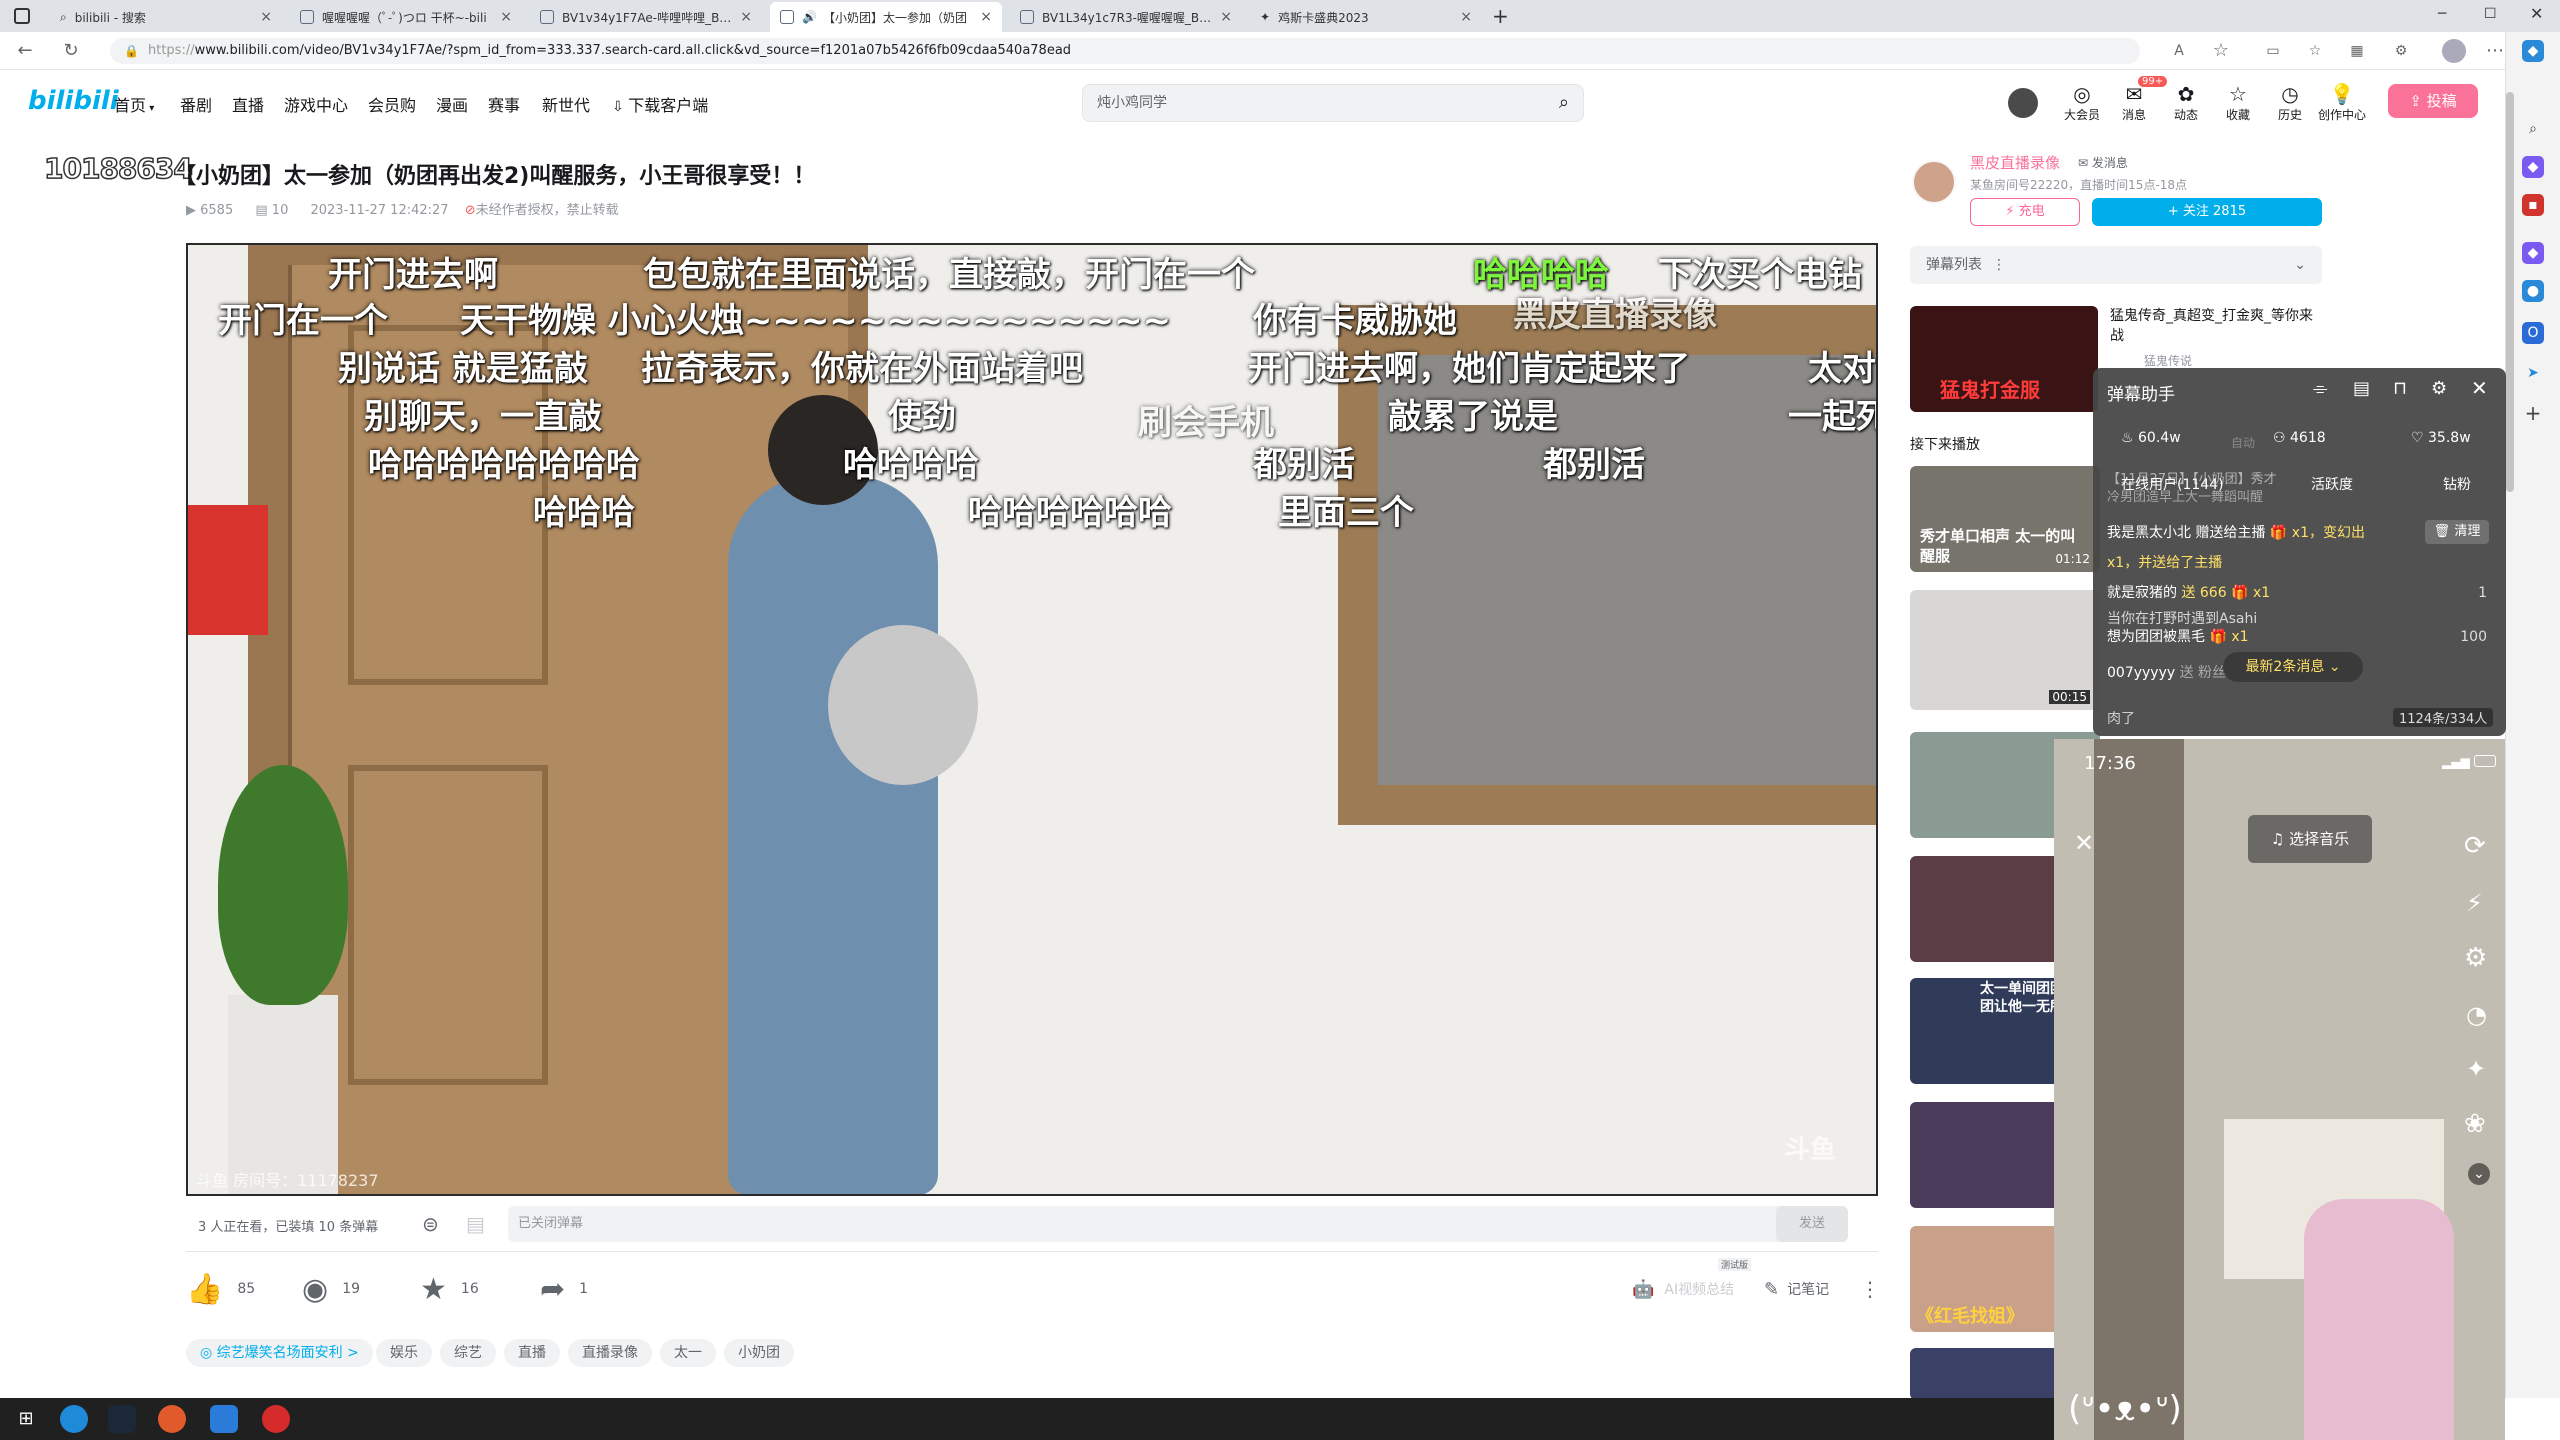 The image size is (2560, 1440). What do you see at coordinates (2207, 212) in the screenshot?
I see `follow-button: + 关注 2815` at bounding box center [2207, 212].